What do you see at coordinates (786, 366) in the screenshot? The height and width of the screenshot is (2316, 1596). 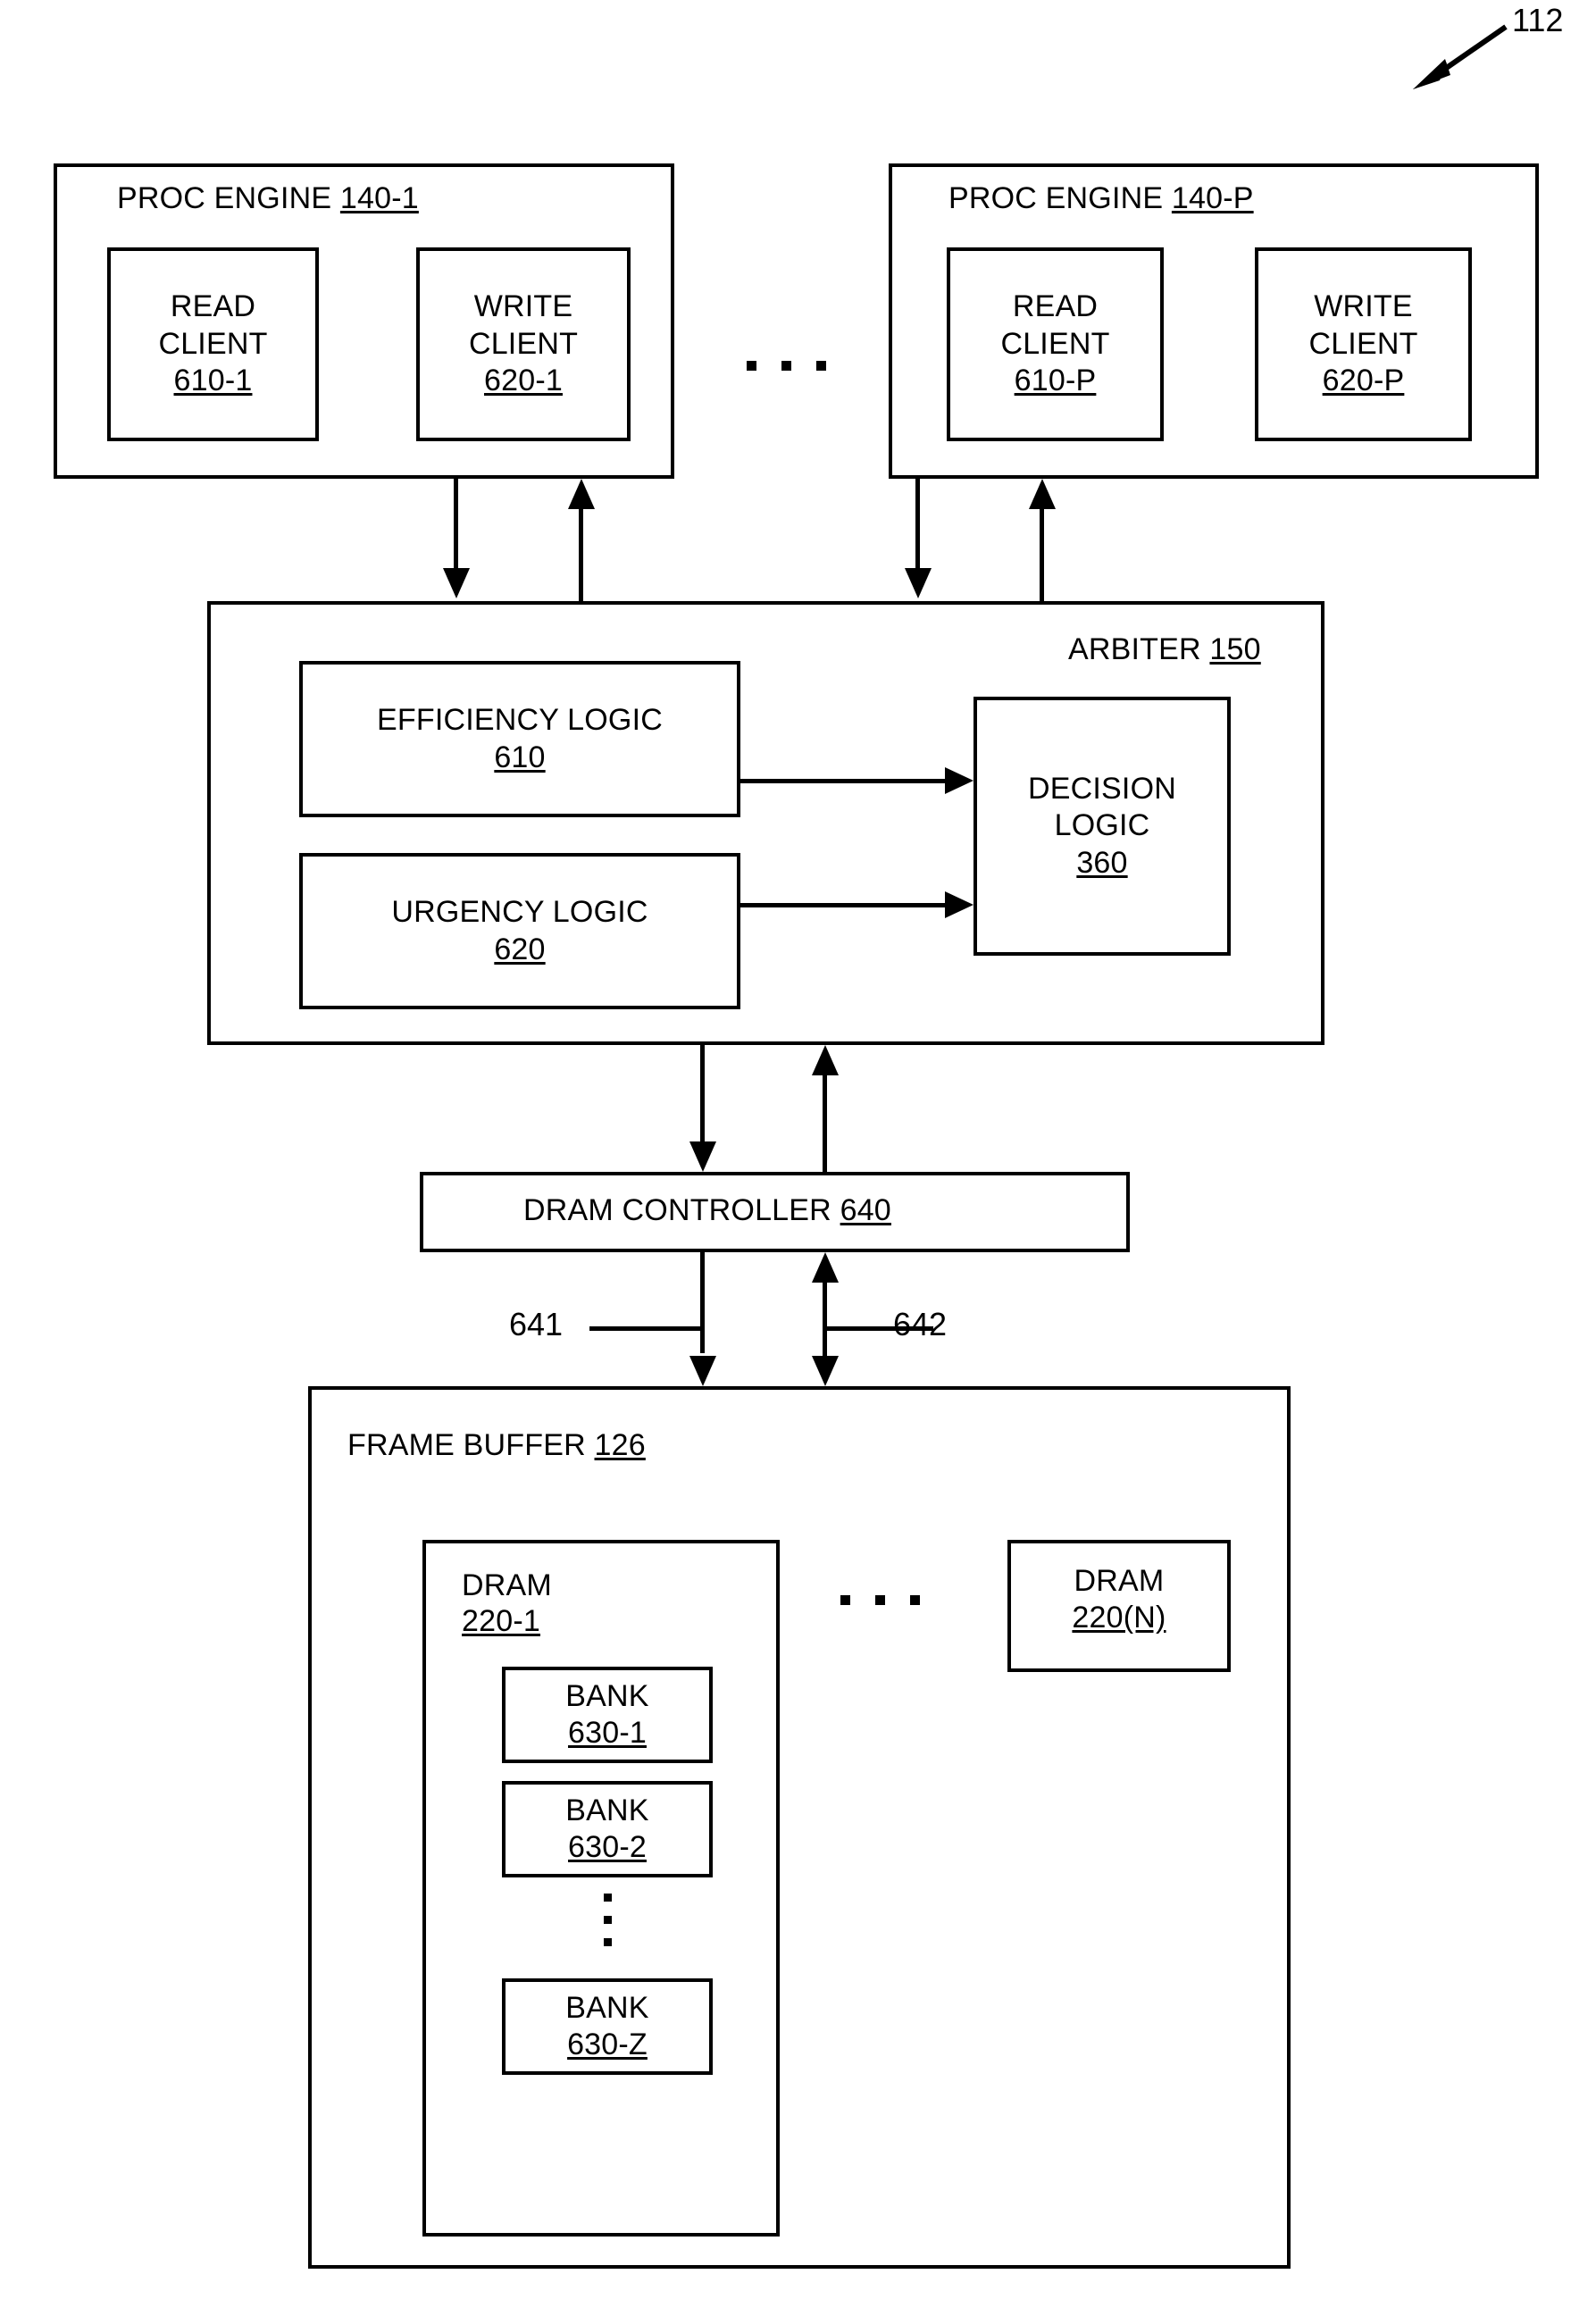 I see `proc-engine-ellipsis` at bounding box center [786, 366].